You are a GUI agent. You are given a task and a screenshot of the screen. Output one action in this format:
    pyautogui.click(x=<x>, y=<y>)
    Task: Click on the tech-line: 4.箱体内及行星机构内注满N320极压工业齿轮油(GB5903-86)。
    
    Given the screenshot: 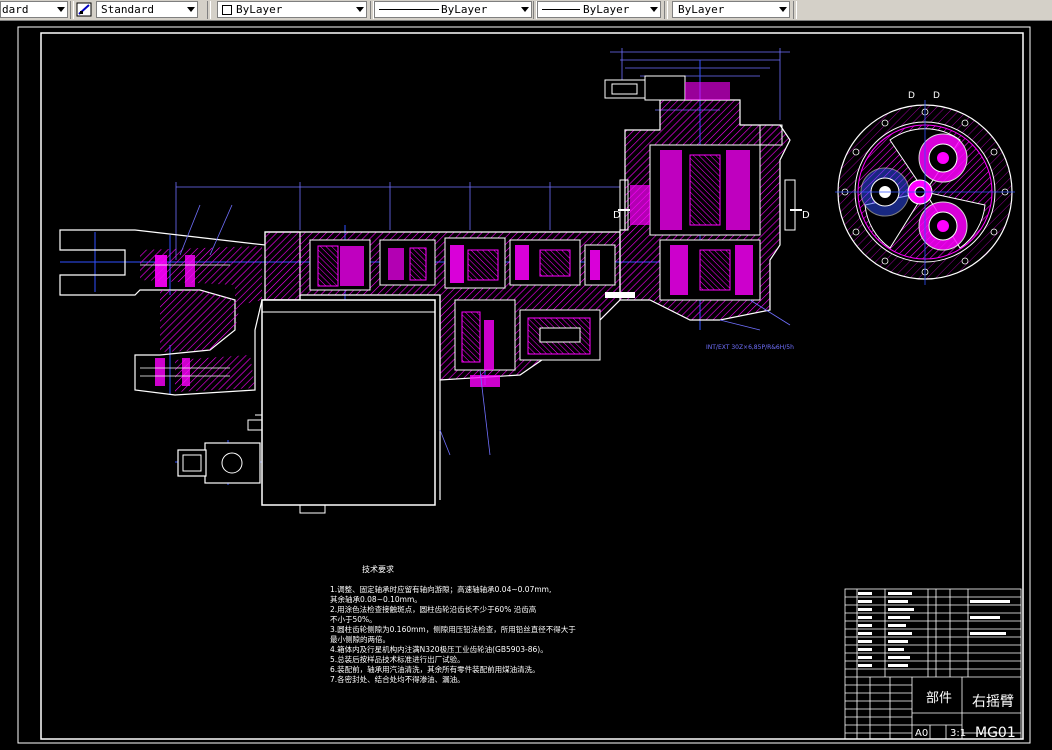 What is the action you would take?
    pyautogui.click(x=439, y=649)
    